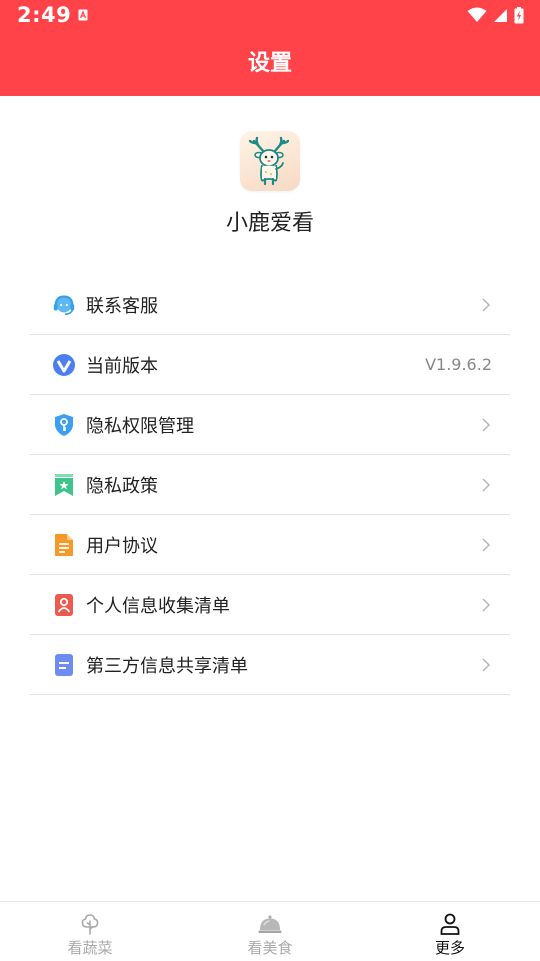 This screenshot has width=540, height=961. I want to click on menu-item-third-party-sharing-list: 第三方信息共享清单, so click(270, 665).